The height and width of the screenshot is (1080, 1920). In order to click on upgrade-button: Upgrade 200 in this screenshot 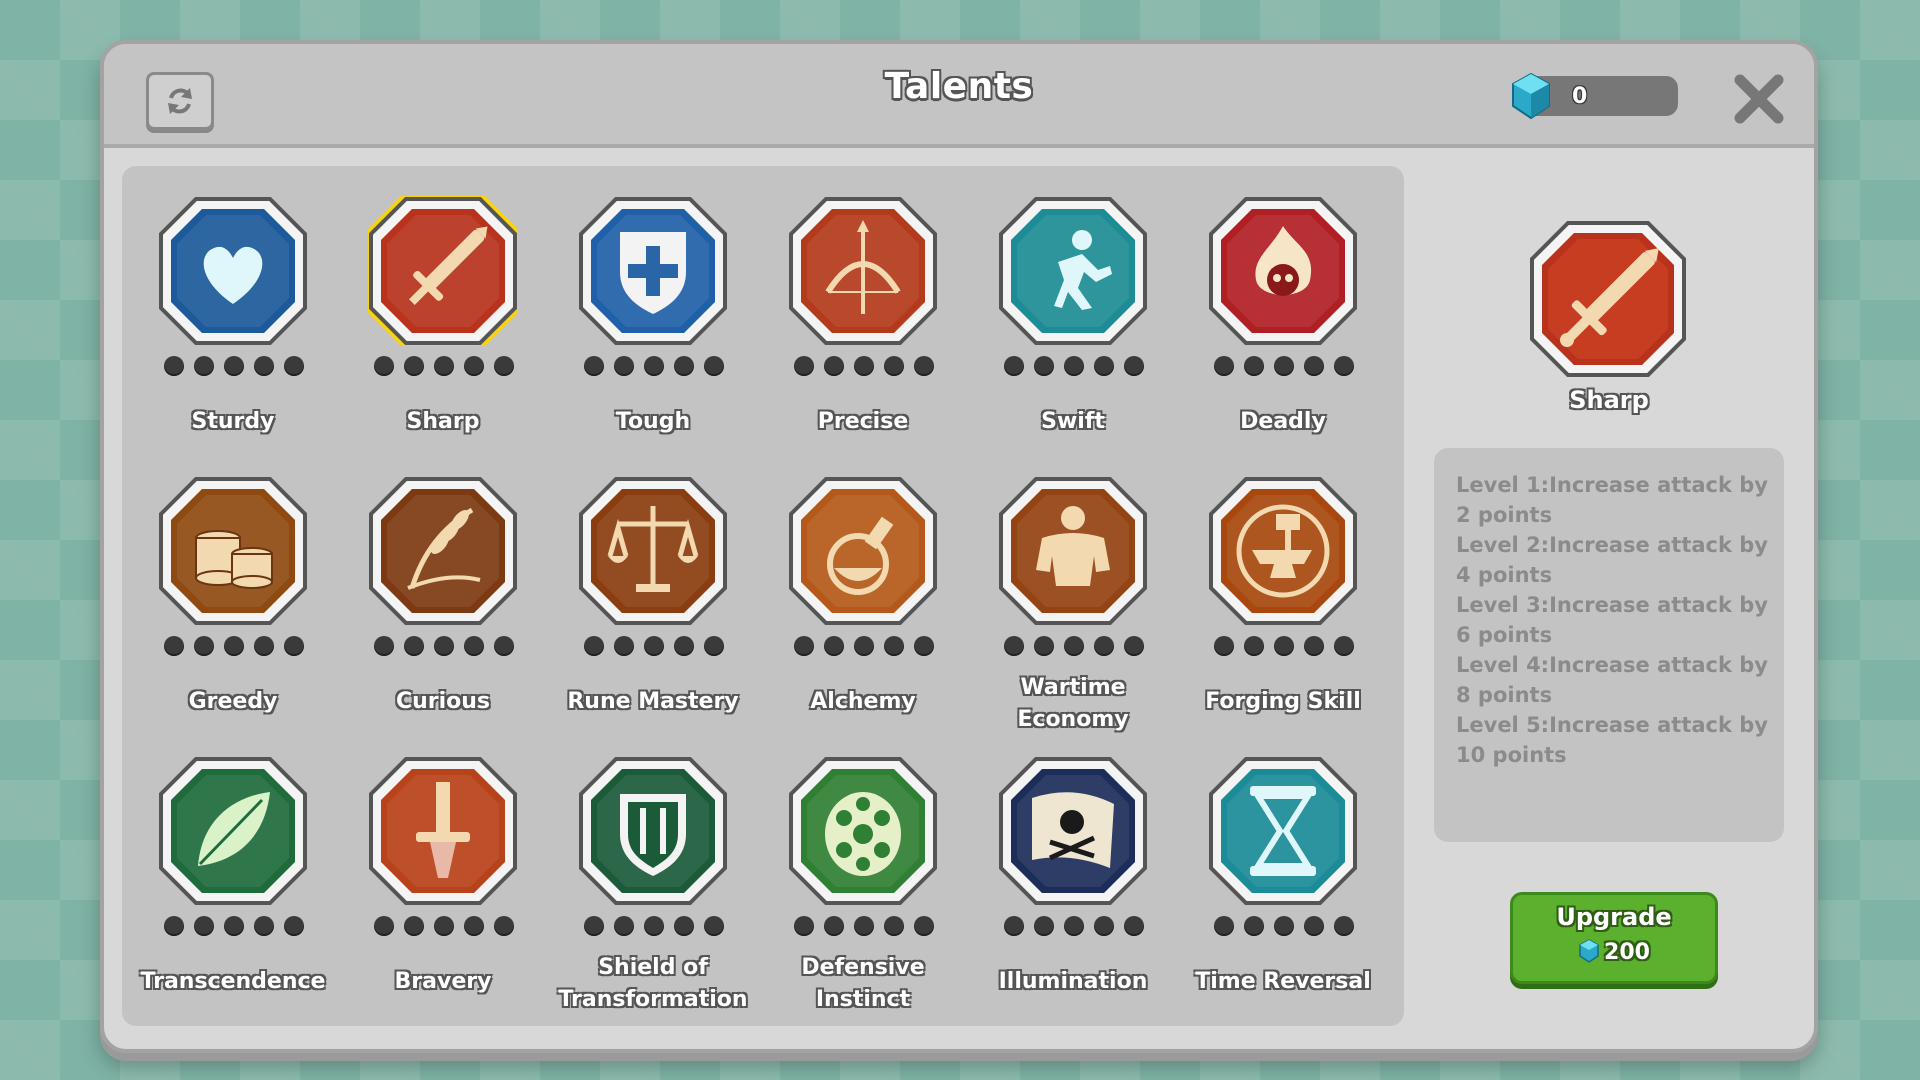, I will do `click(1614, 938)`.